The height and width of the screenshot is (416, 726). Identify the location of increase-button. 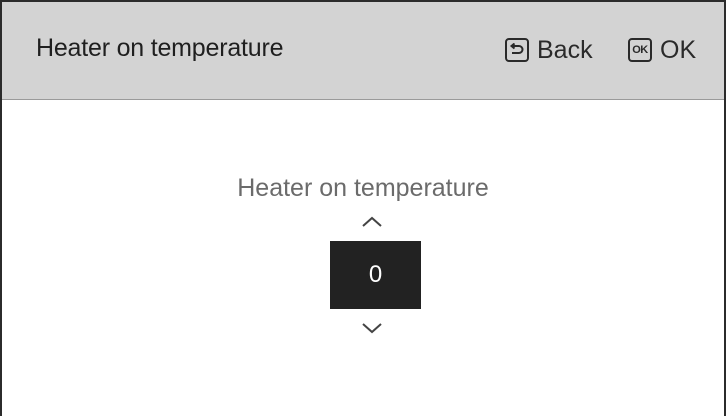
(372, 222).